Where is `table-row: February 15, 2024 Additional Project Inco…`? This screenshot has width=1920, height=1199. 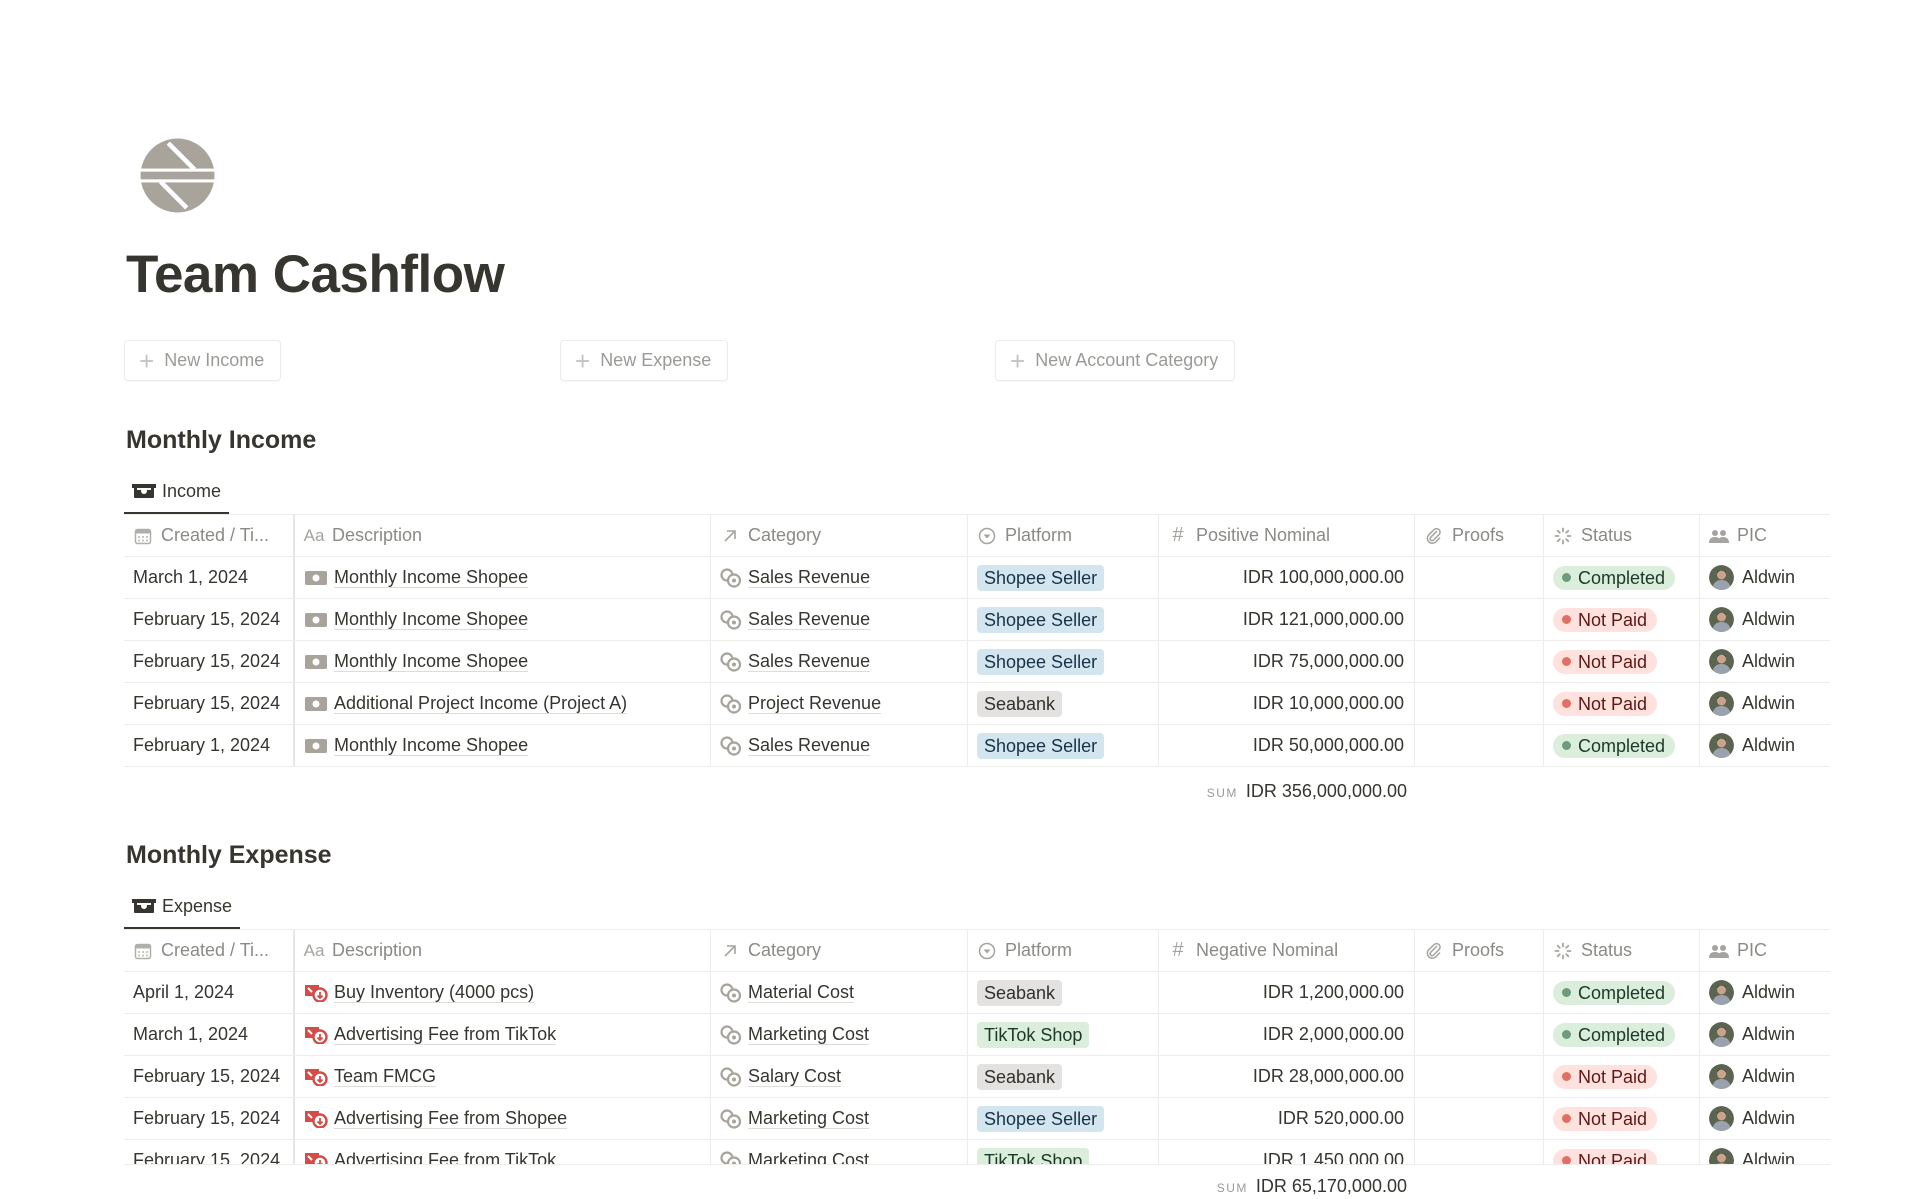
table-row: February 15, 2024 Additional Project Inco… is located at coordinates (977, 704).